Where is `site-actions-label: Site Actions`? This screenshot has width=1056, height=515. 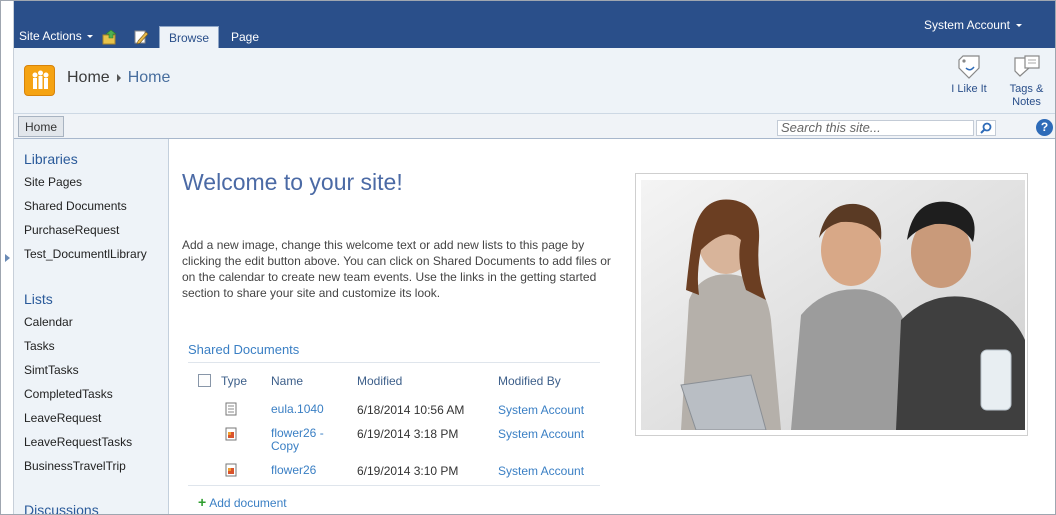
site-actions-label: Site Actions is located at coordinates (50, 36).